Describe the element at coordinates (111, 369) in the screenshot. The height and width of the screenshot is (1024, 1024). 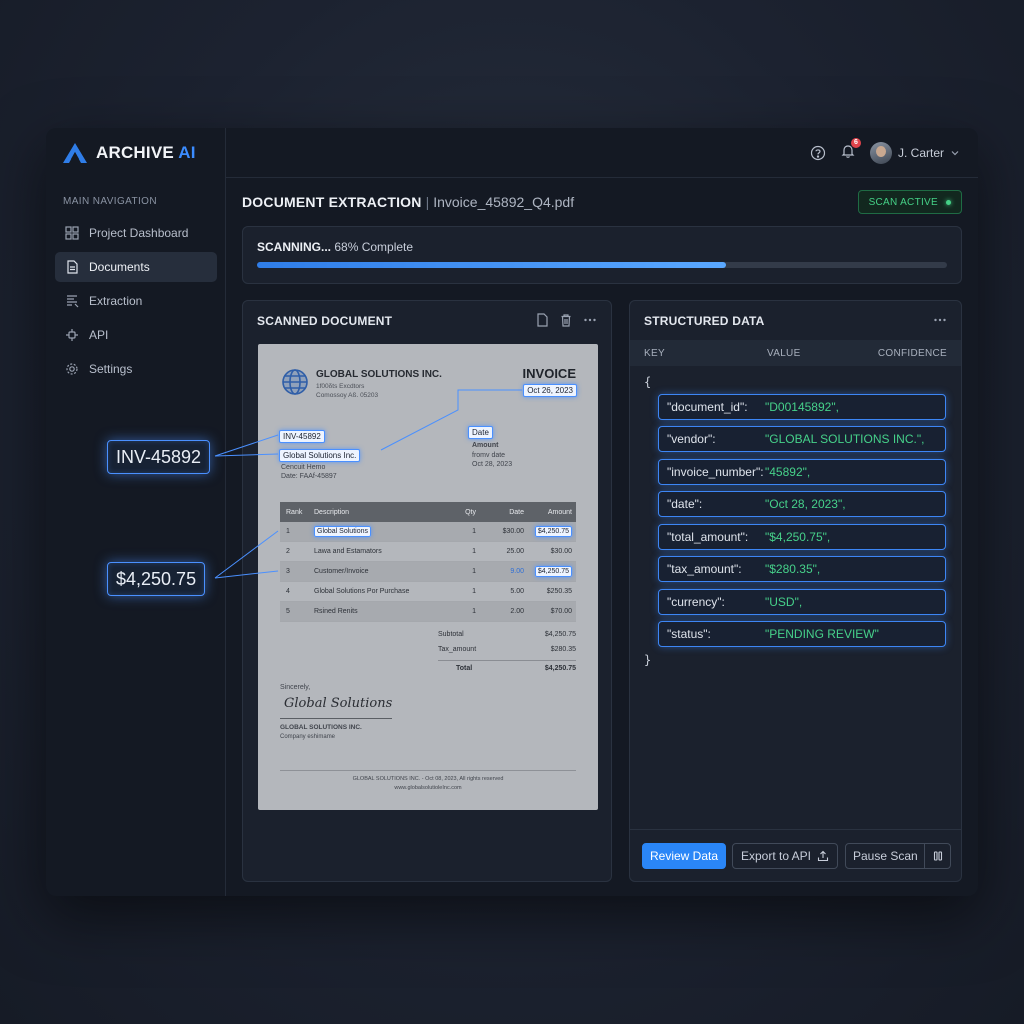
I see `sidebar-item-label: Settings` at that location.